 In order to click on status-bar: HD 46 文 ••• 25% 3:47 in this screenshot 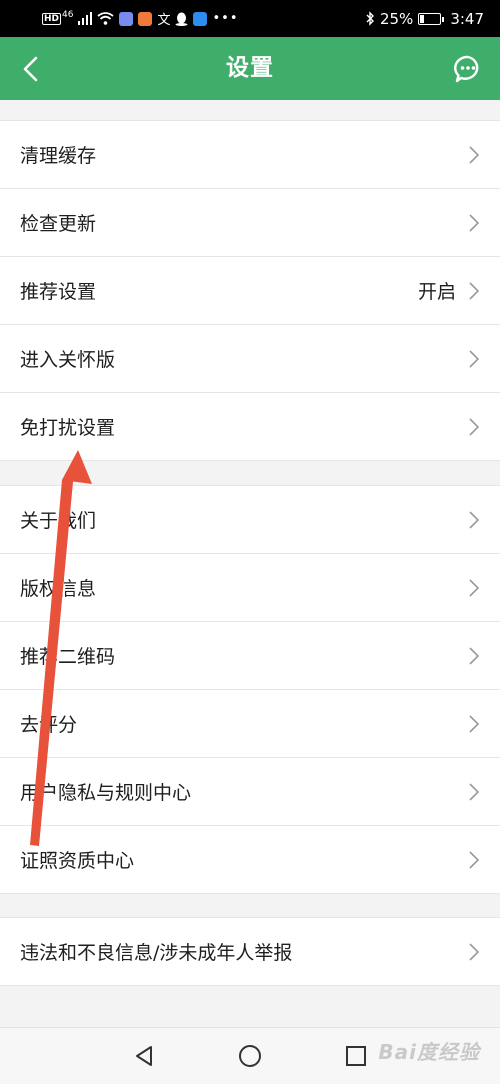, I will do `click(250, 18)`.